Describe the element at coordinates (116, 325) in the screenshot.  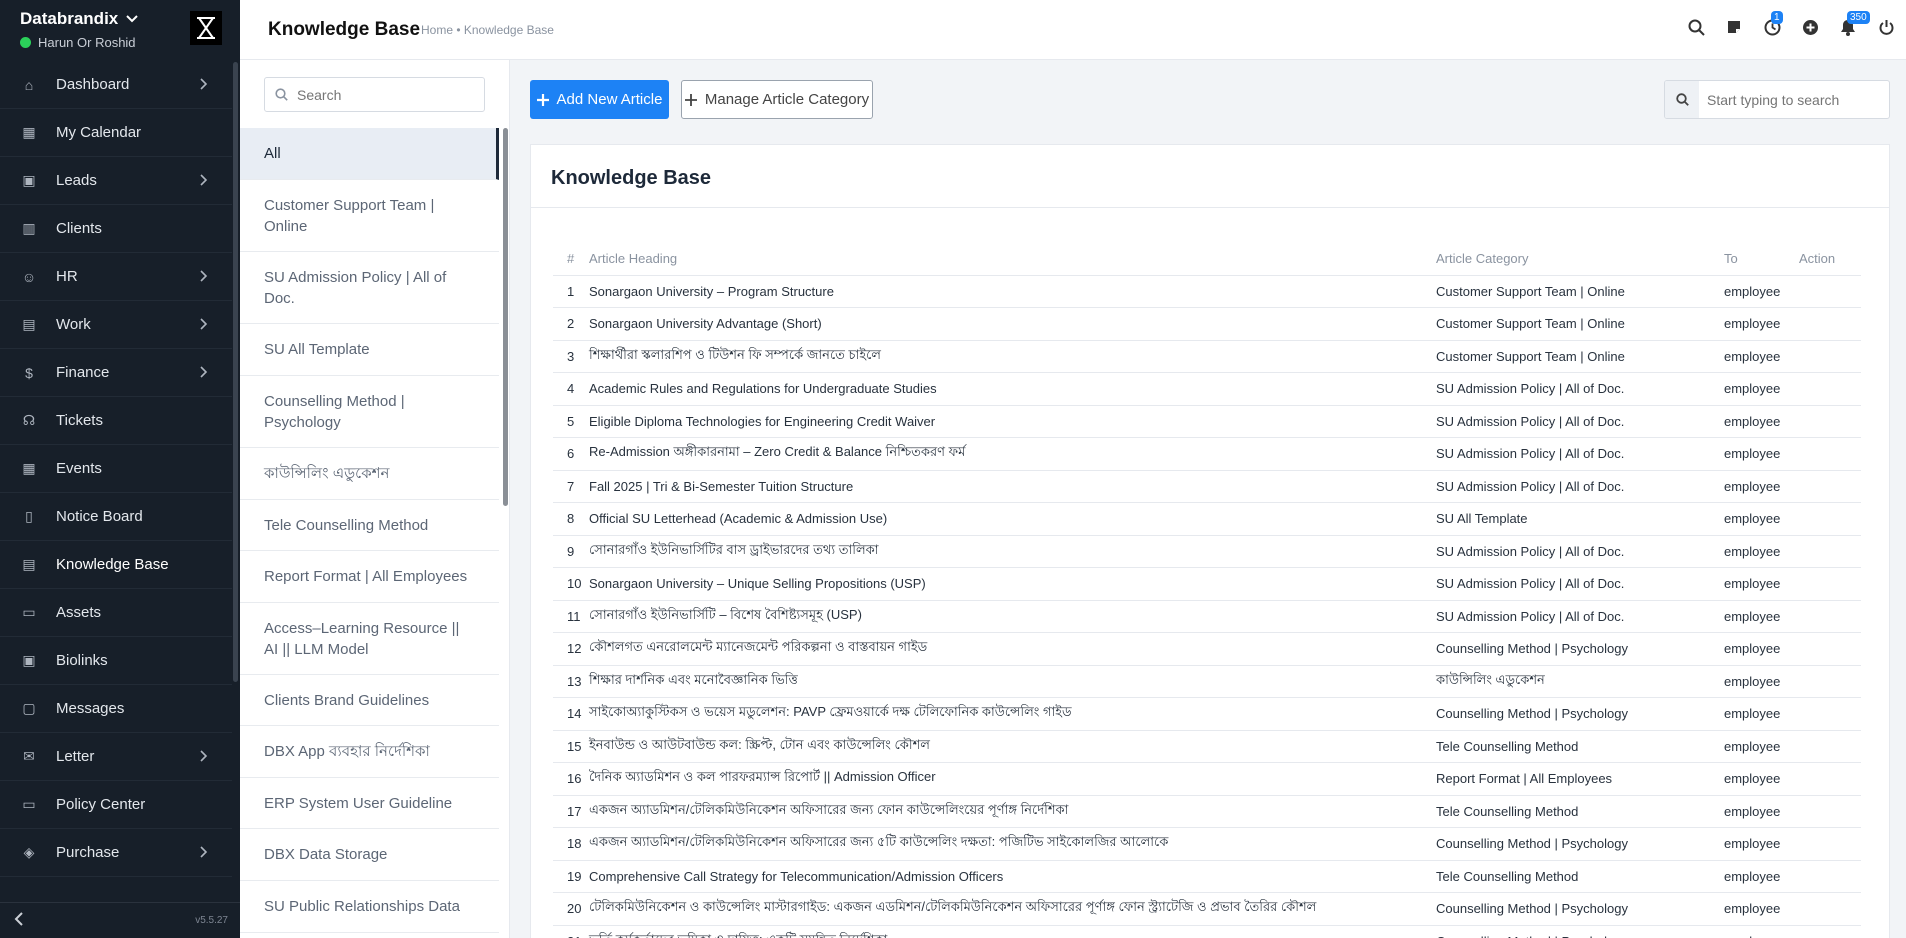
I see `sidebar-item-work: ▤ Work` at that location.